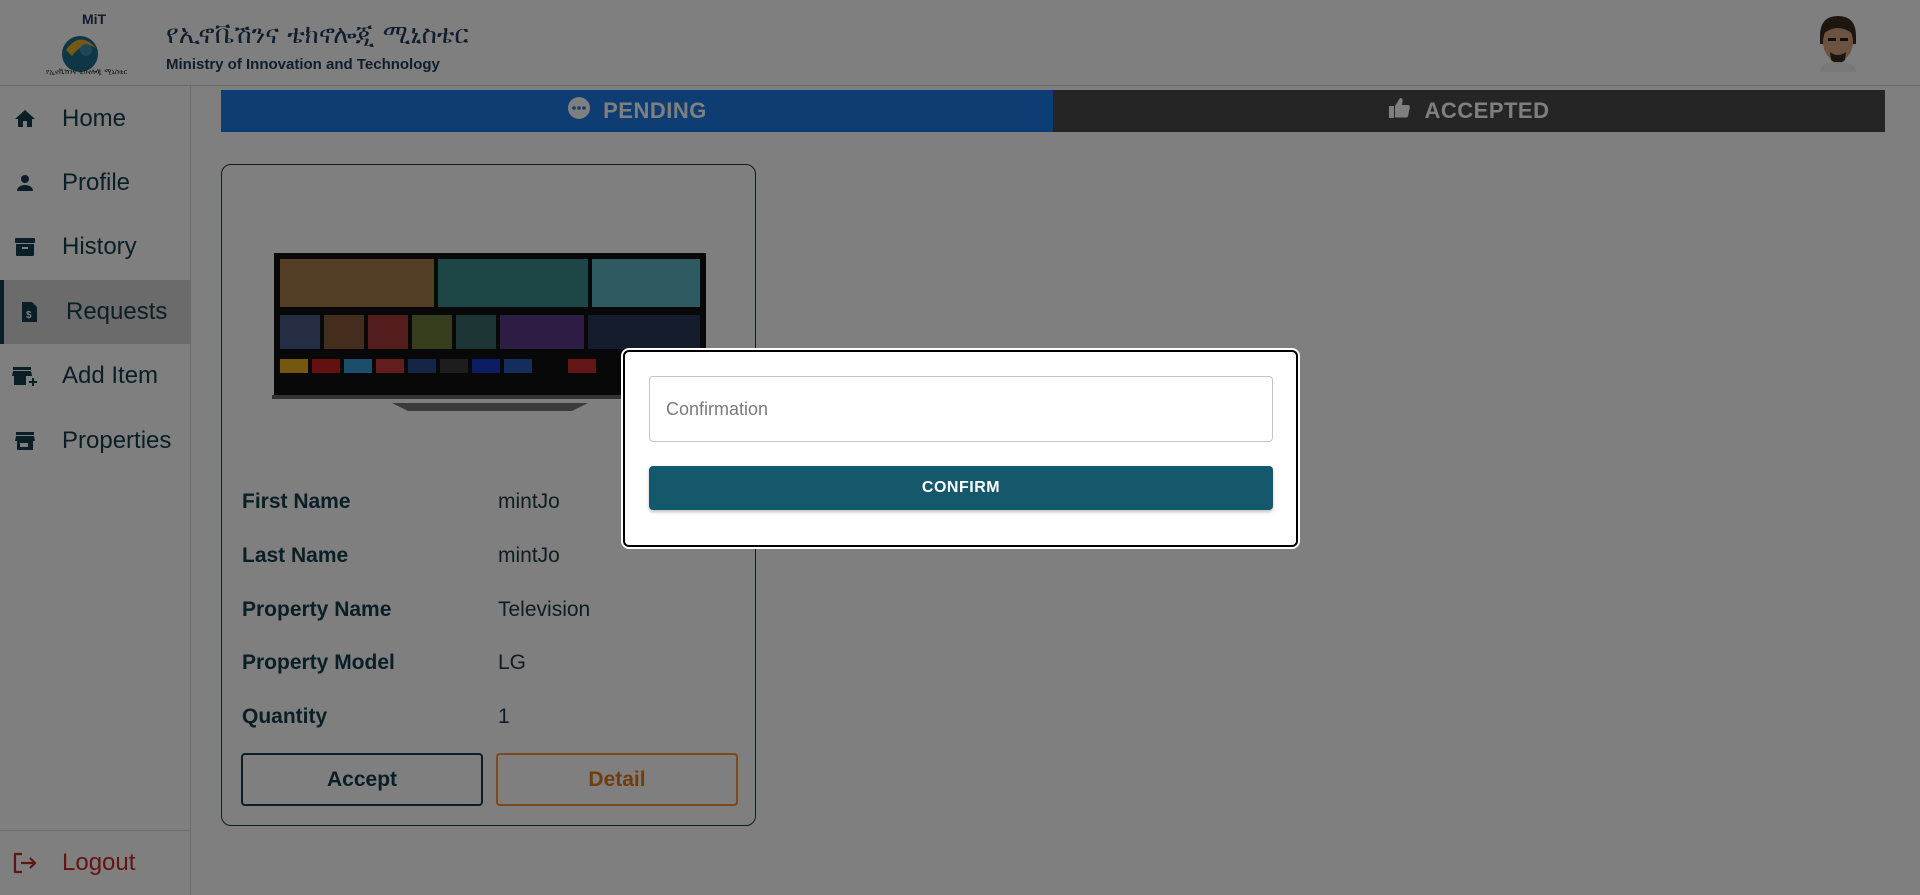 The image size is (1920, 895). Describe the element at coordinates (961, 409) in the screenshot. I see `confirmation-input` at that location.